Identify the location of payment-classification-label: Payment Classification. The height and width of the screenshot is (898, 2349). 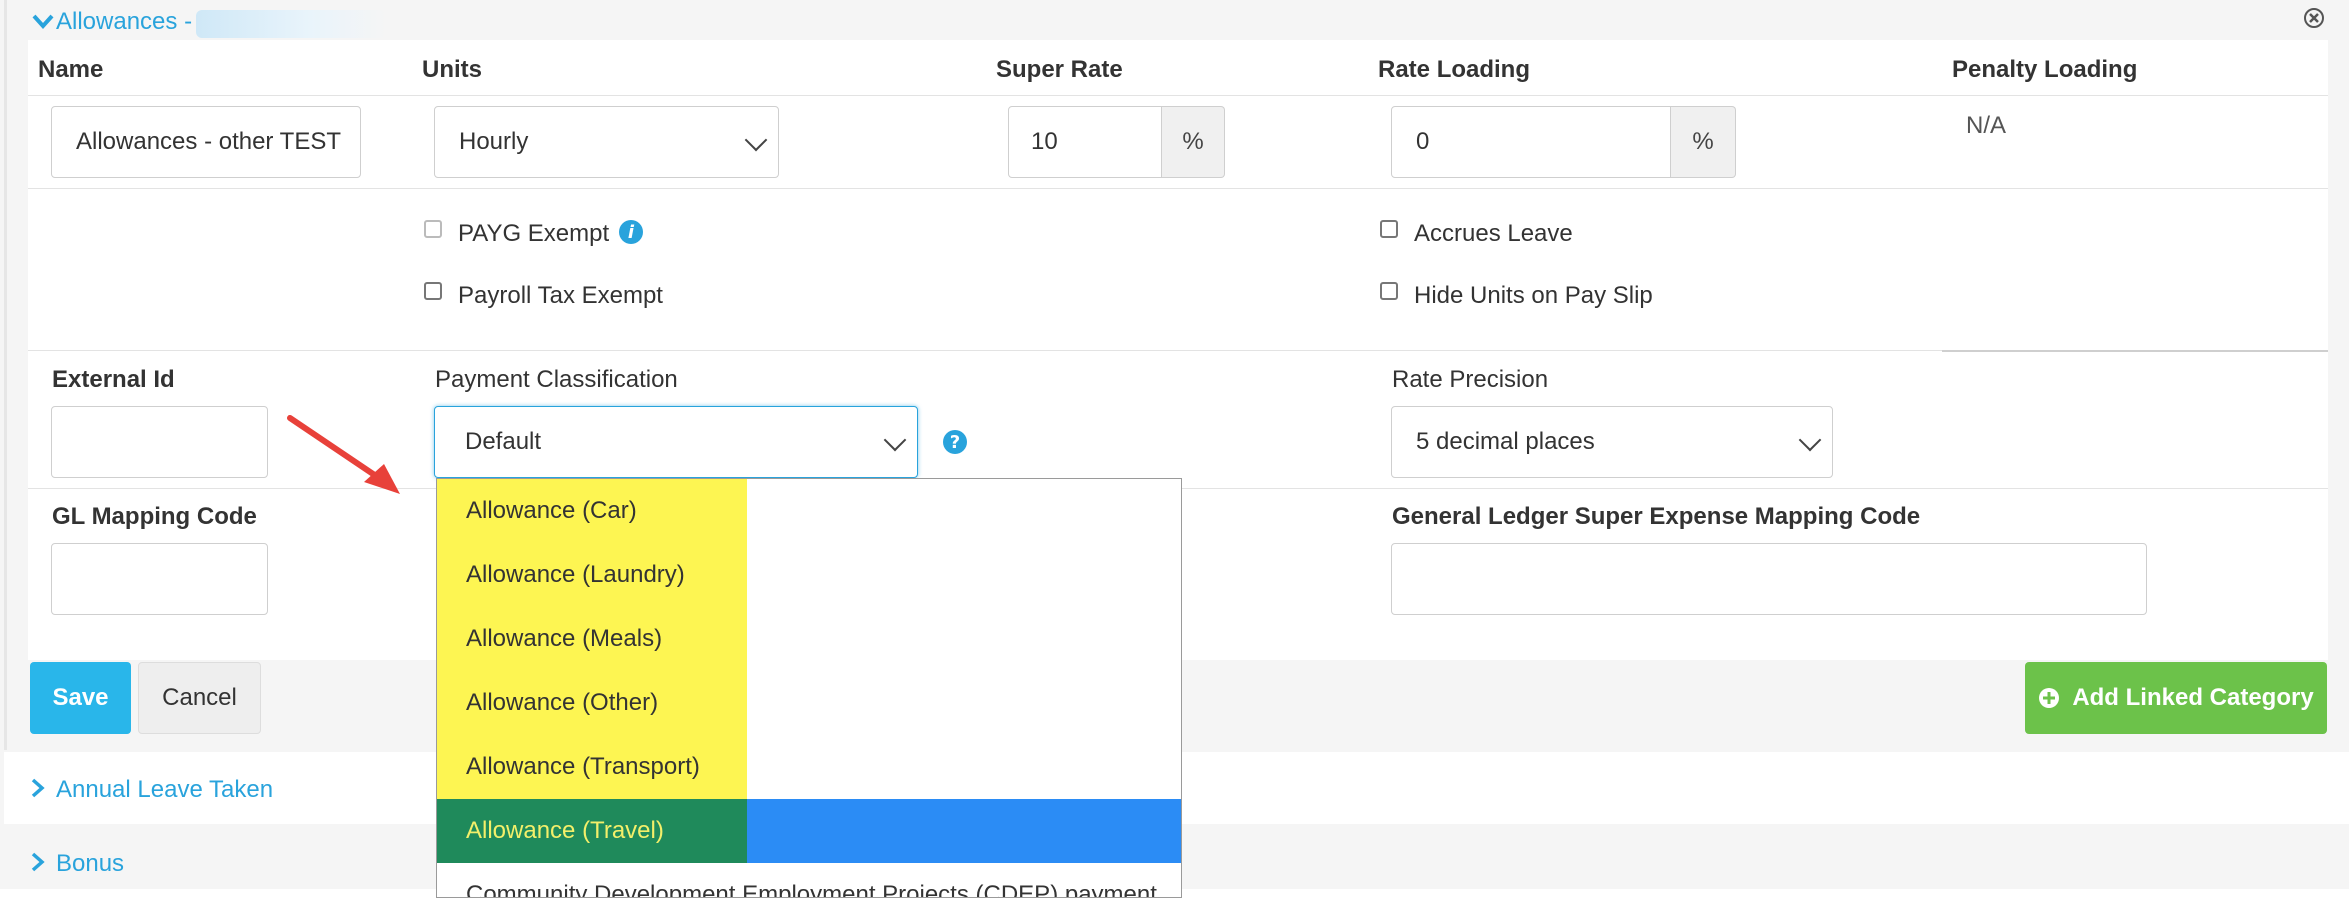
(556, 379).